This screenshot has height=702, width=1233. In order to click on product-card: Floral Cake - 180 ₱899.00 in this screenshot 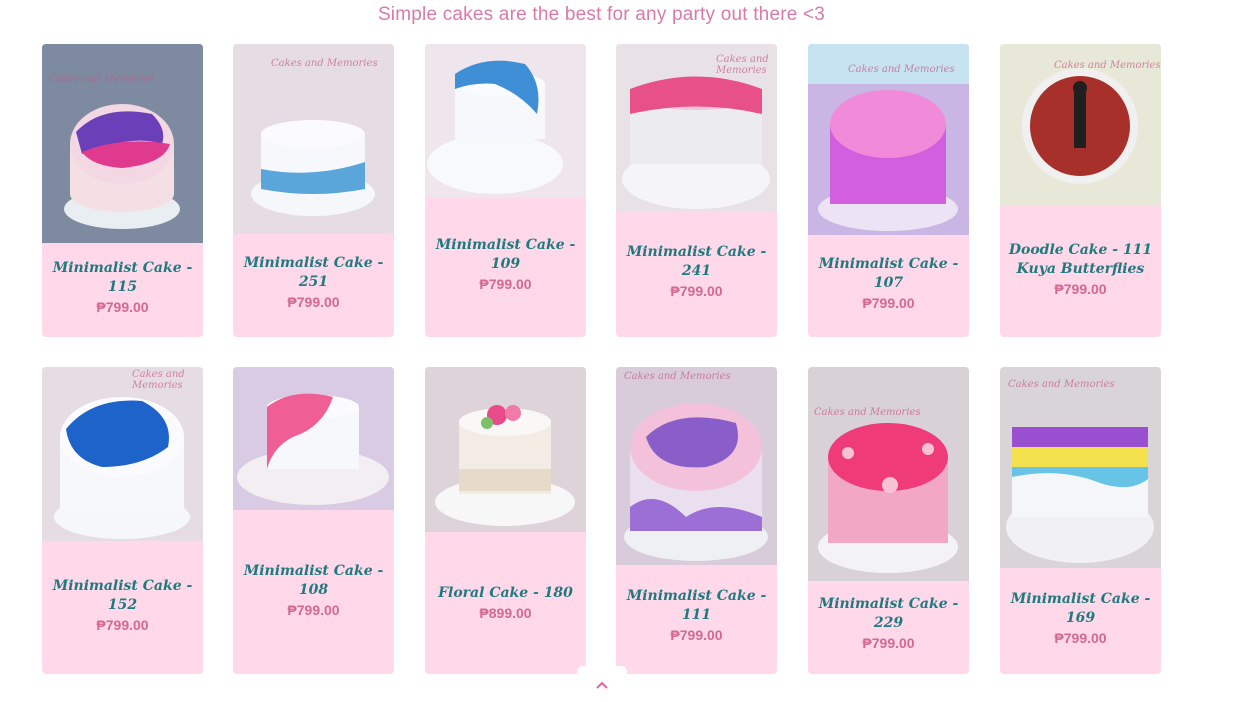, I will do `click(505, 520)`.